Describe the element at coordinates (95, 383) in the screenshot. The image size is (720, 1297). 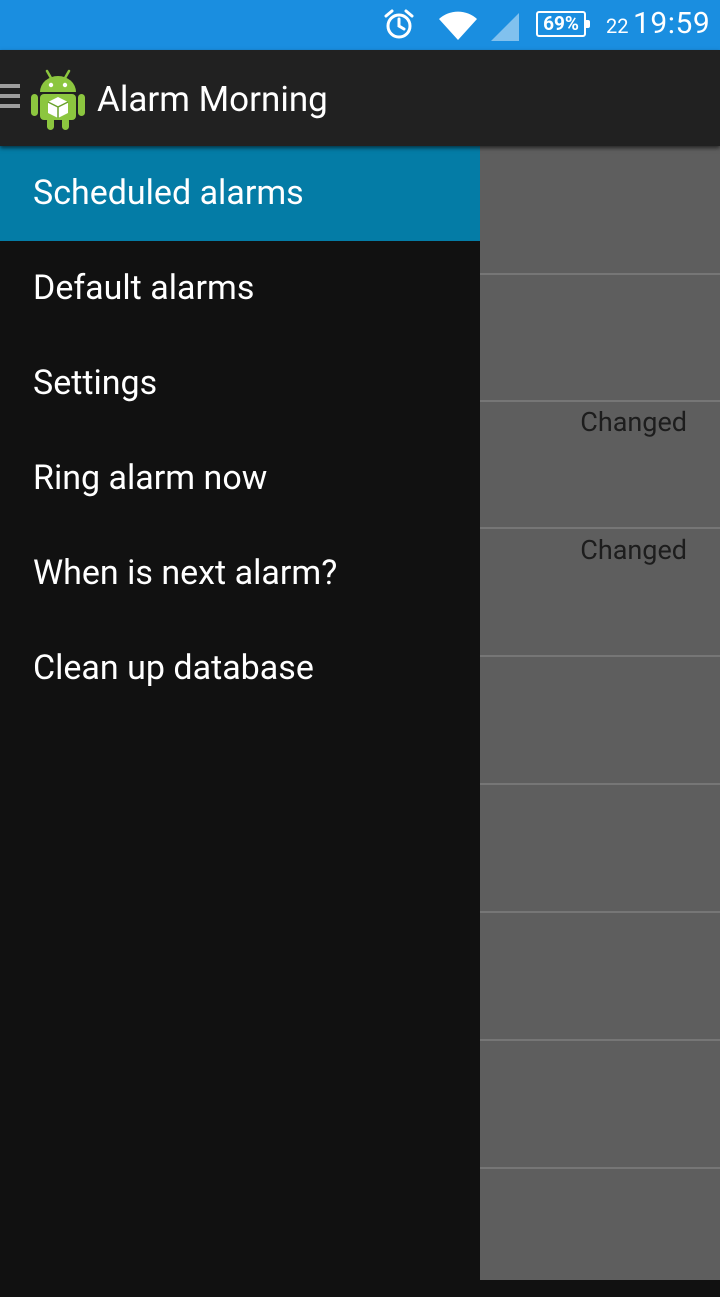
I see `drawer-item-label: Settings` at that location.